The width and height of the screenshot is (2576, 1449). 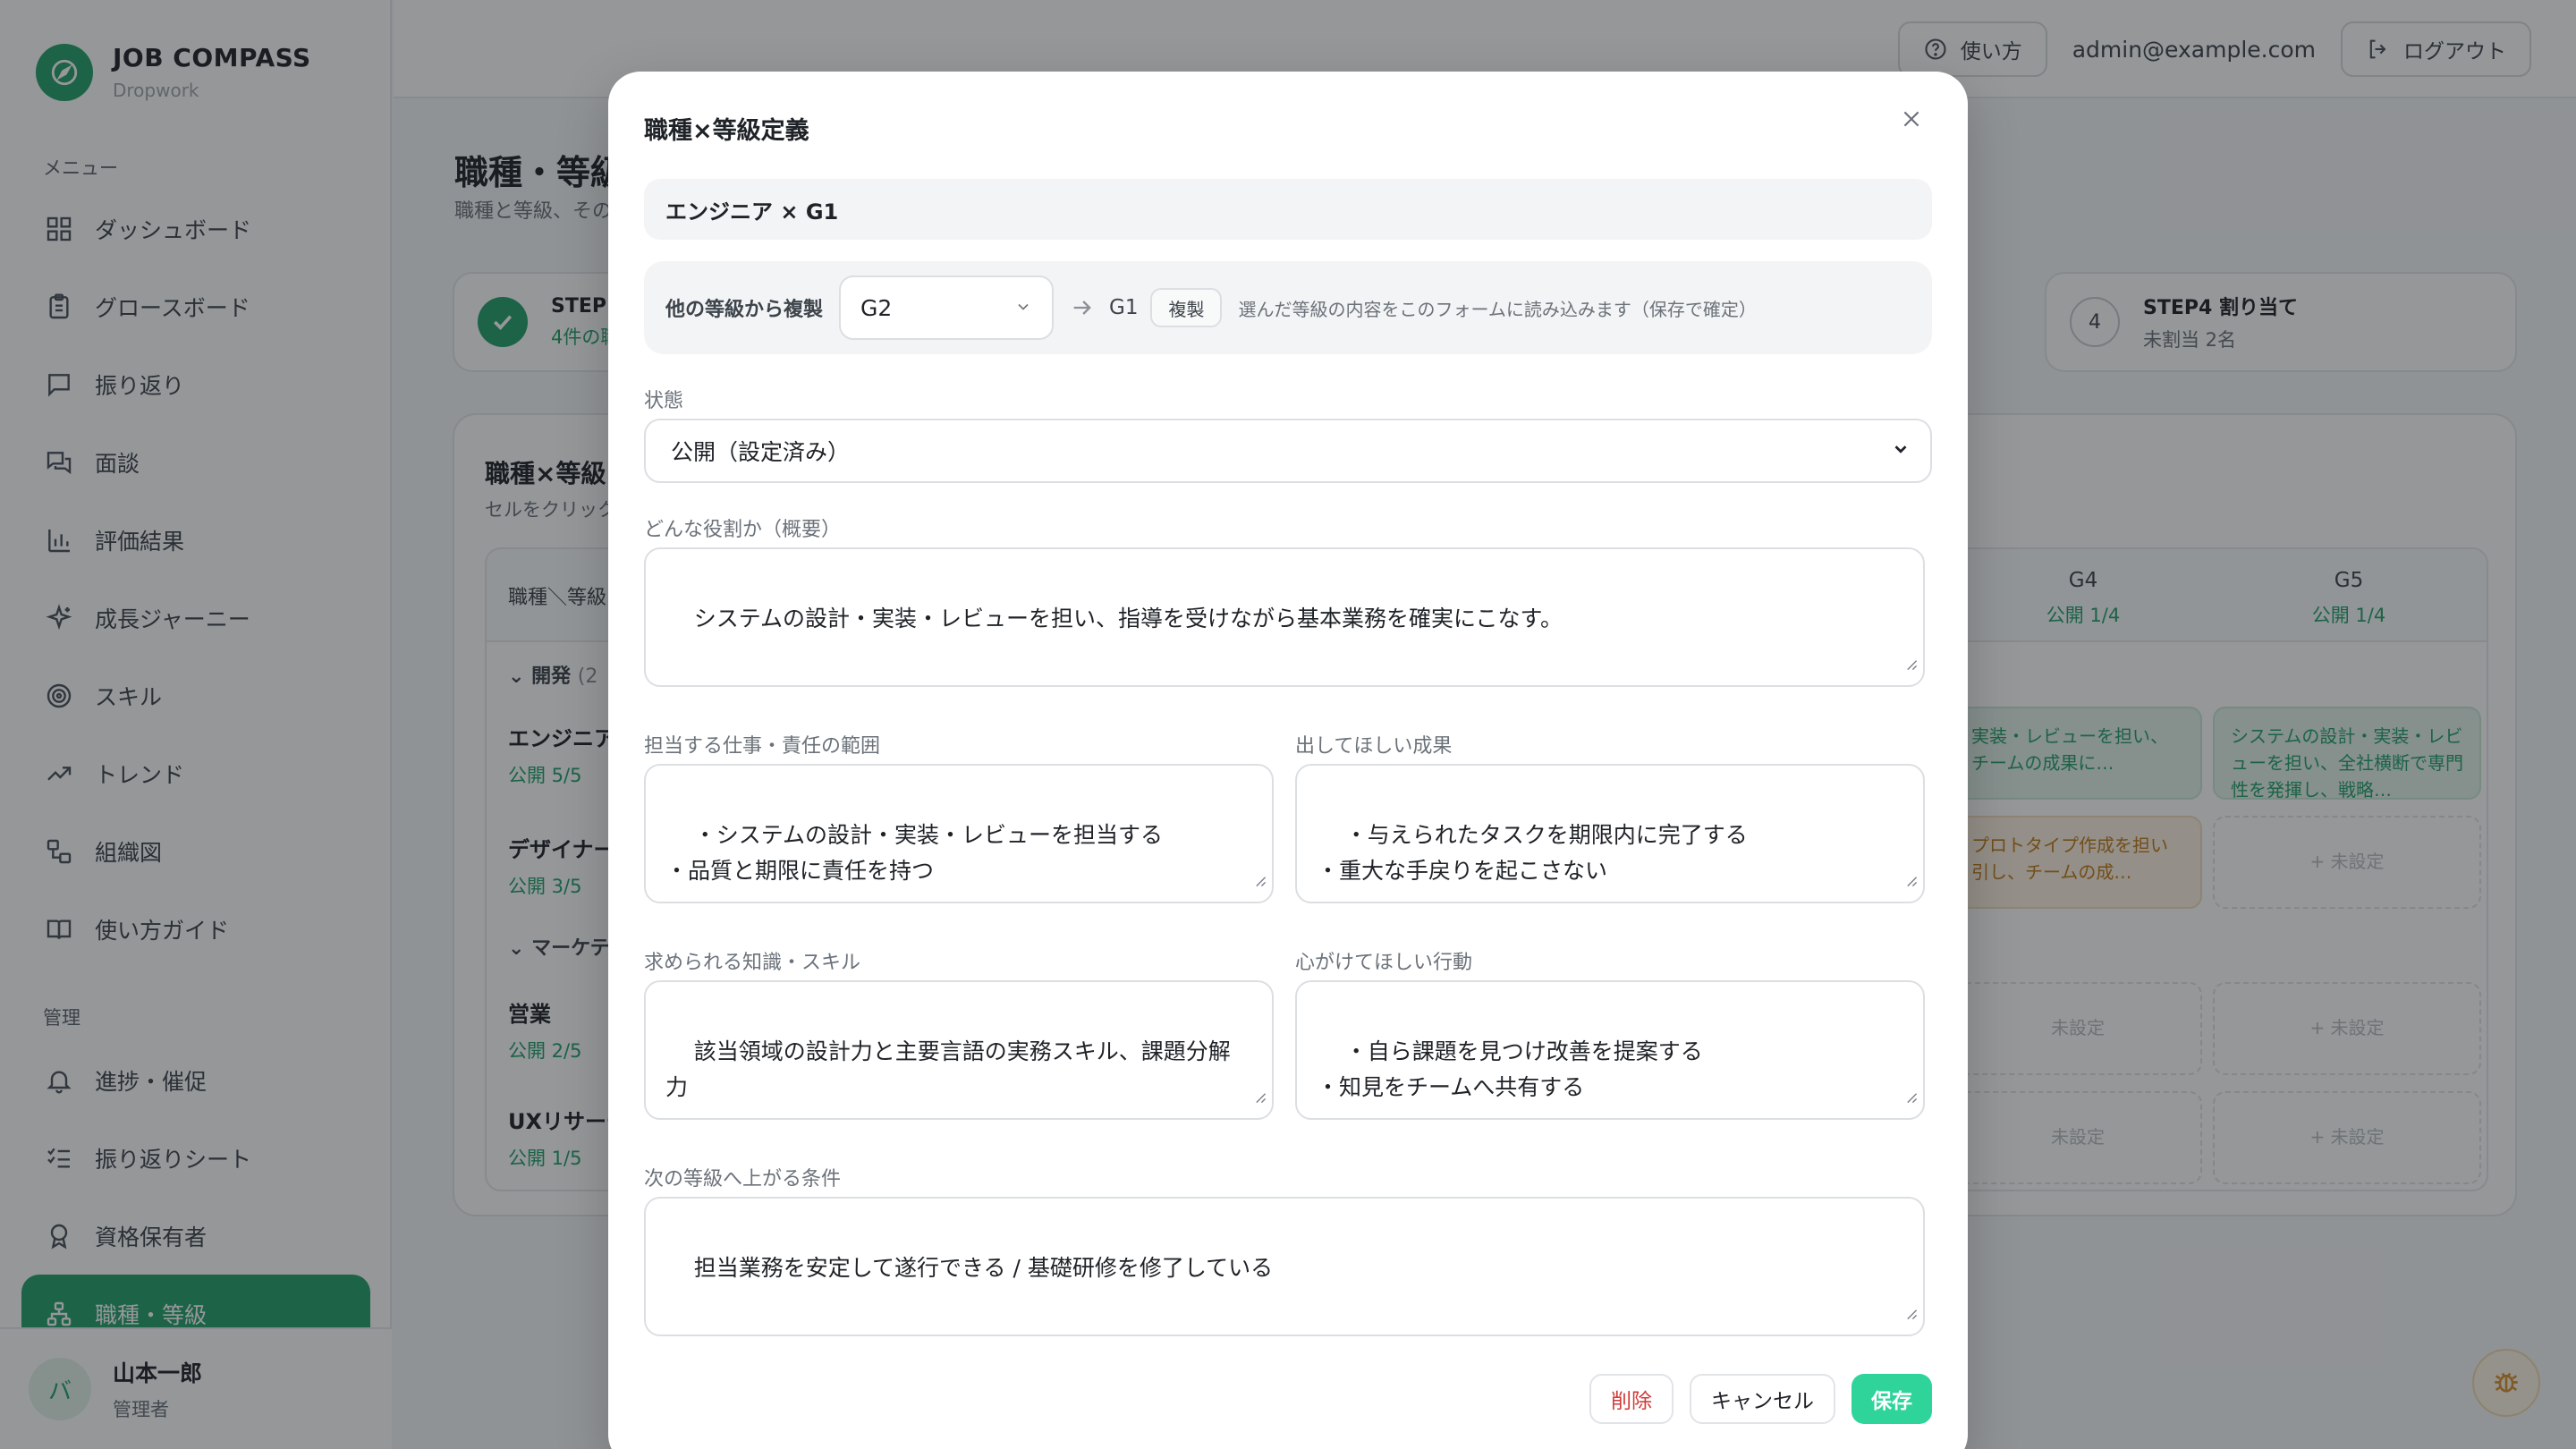 What do you see at coordinates (752, 963) in the screenshot?
I see `skills-label: 求められる知識・スキル` at bounding box center [752, 963].